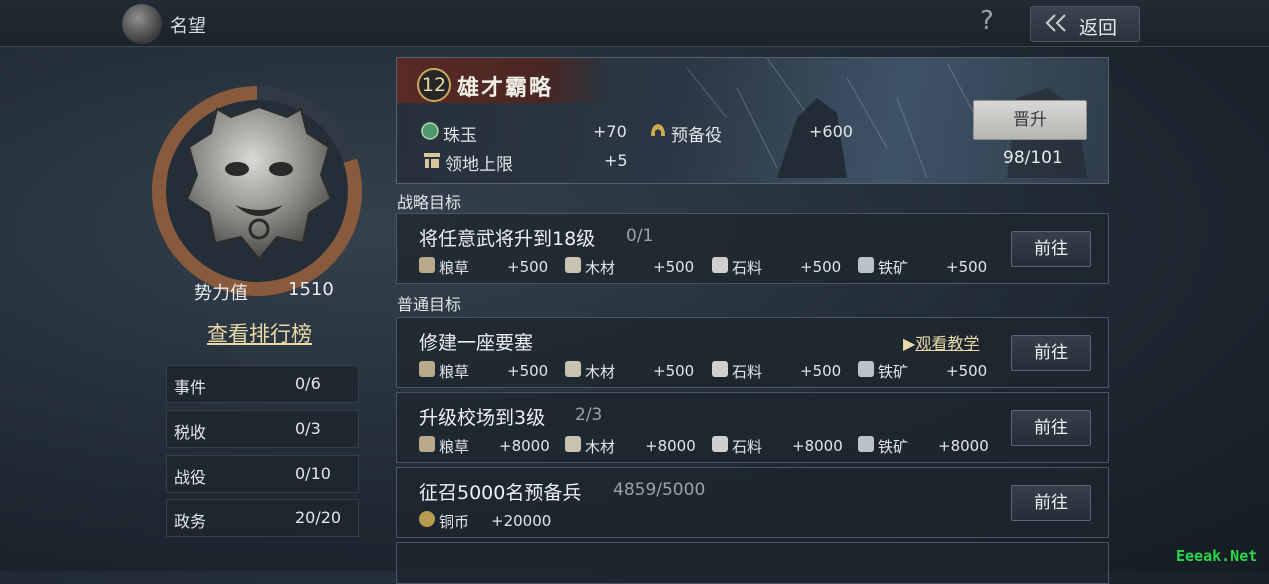 This screenshot has width=1269, height=584. Describe the element at coordinates (616, 160) in the screenshot. I see `reward-amount: +5` at that location.